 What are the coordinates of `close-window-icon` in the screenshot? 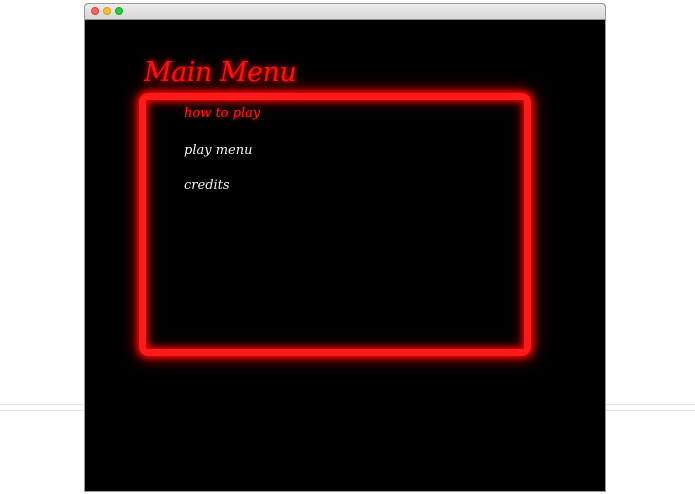 It's located at (95, 11).